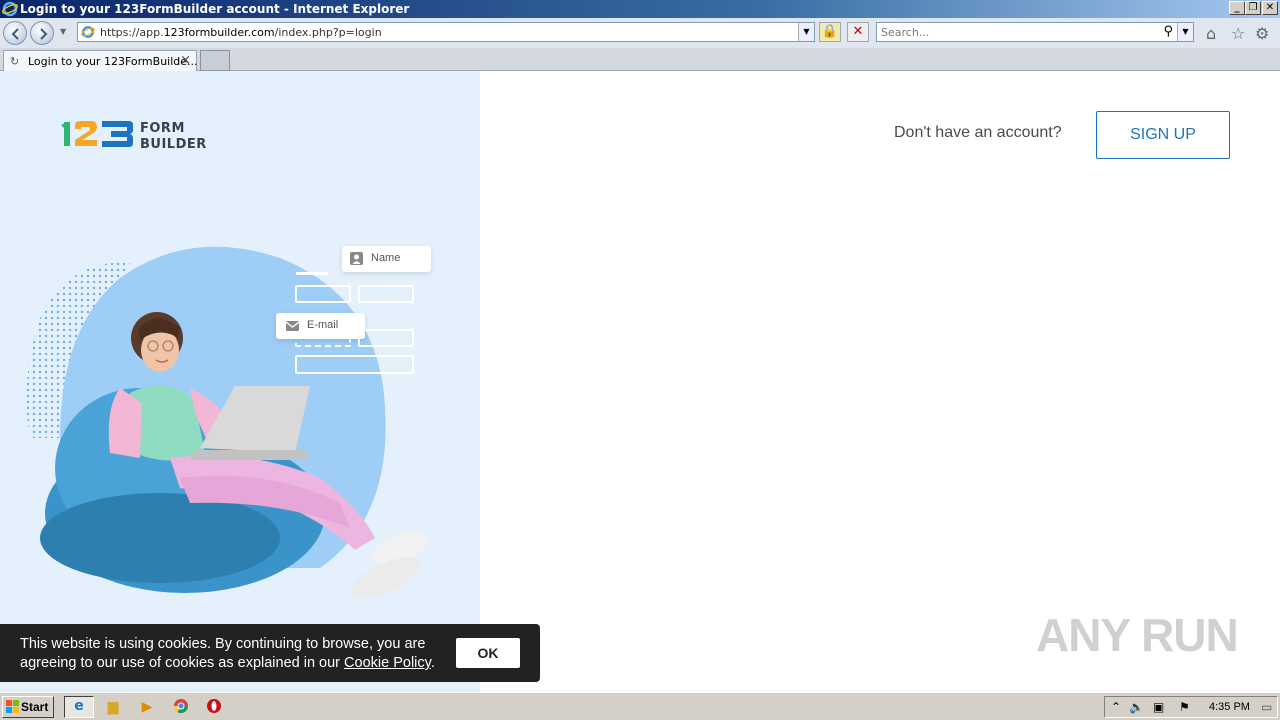 The height and width of the screenshot is (720, 1280). I want to click on minimize-button: _, so click(1237, 8).